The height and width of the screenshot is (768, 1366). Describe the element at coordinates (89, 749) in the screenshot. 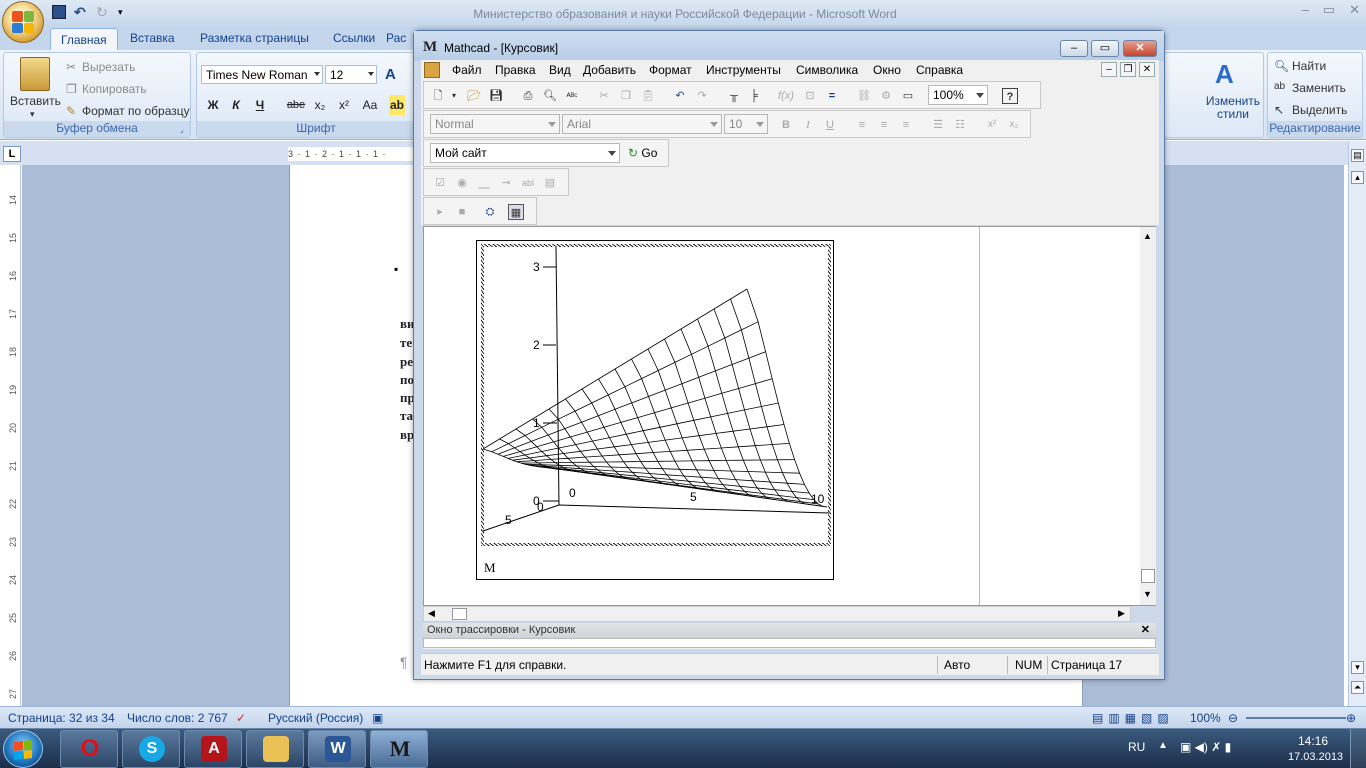

I see `taskbar-opera: O` at that location.